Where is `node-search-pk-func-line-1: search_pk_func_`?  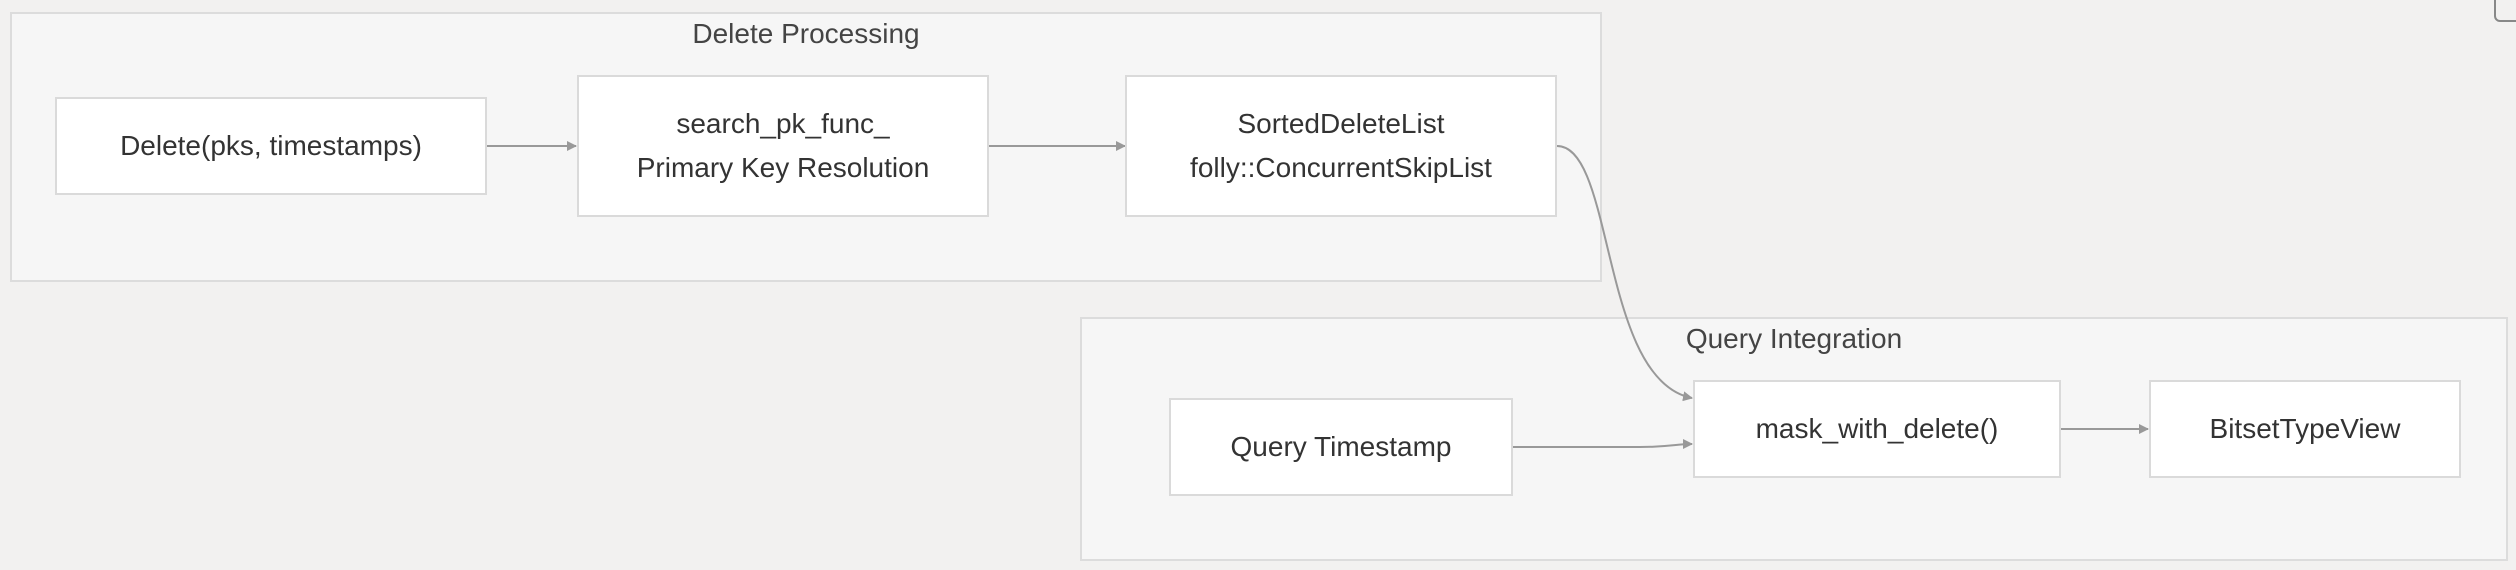 node-search-pk-func-line-1: search_pk_func_ is located at coordinates (783, 123).